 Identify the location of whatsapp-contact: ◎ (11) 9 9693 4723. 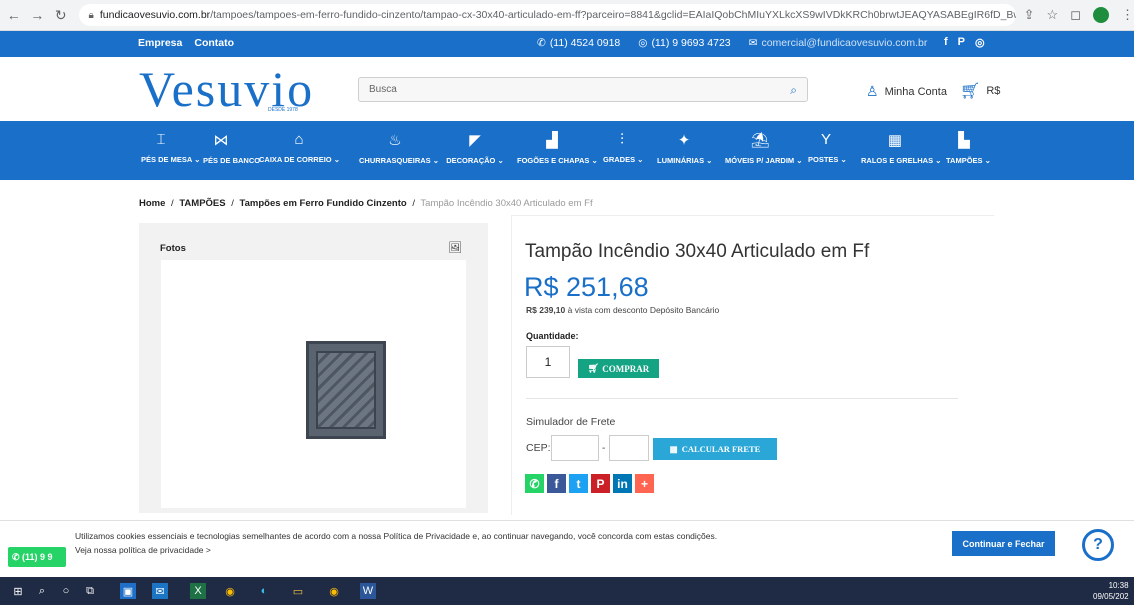
(684, 43).